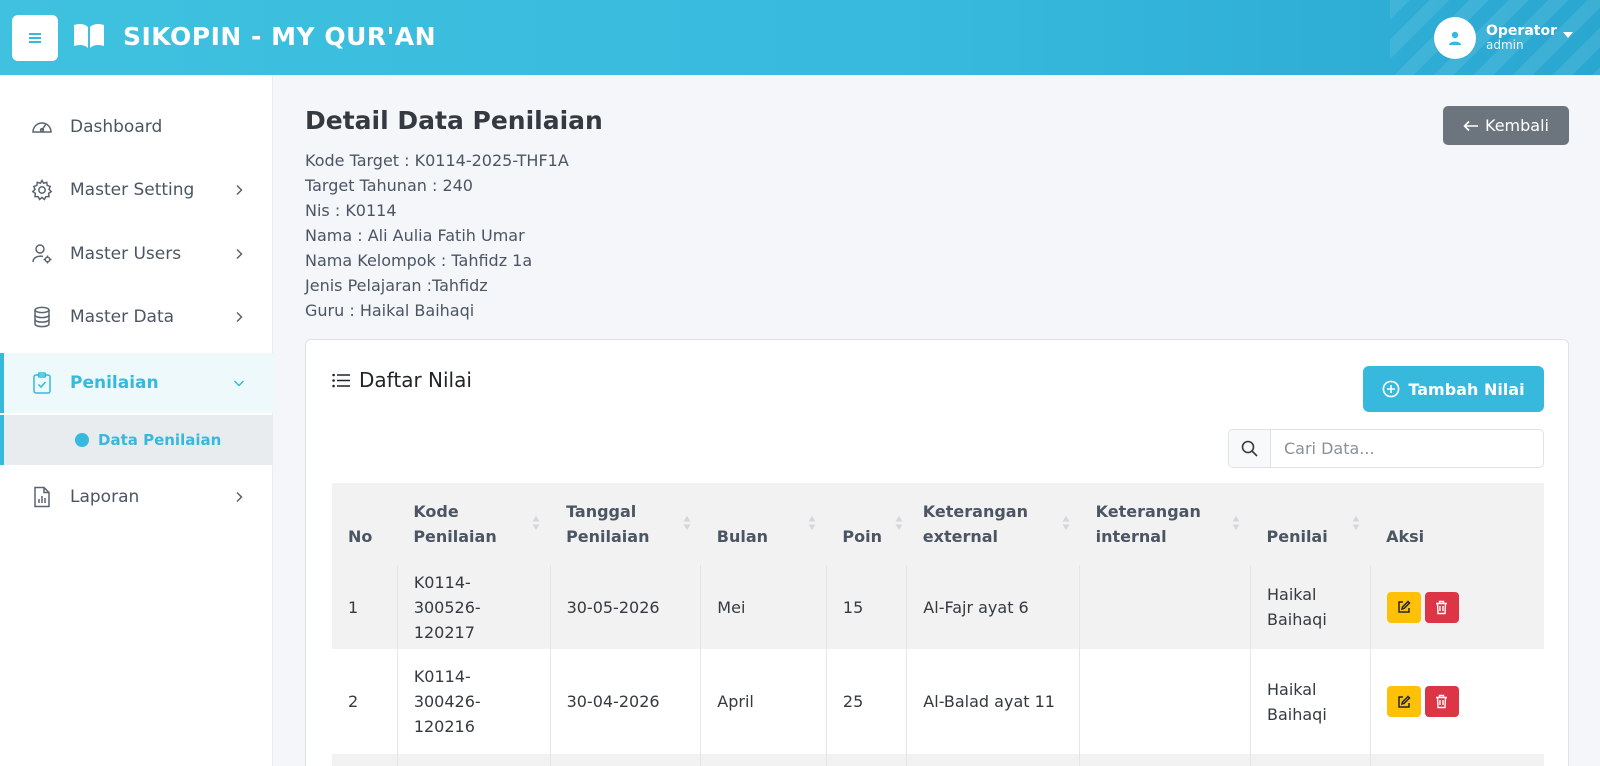  I want to click on user-role: admin, so click(1505, 45).